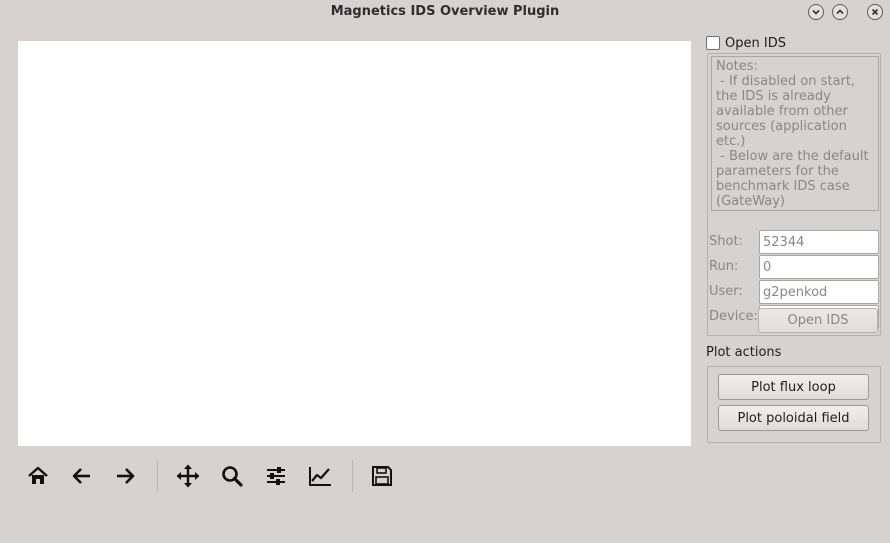 The width and height of the screenshot is (890, 543). I want to click on plot-flux-loop-button: Plot flux loop, so click(793, 387).